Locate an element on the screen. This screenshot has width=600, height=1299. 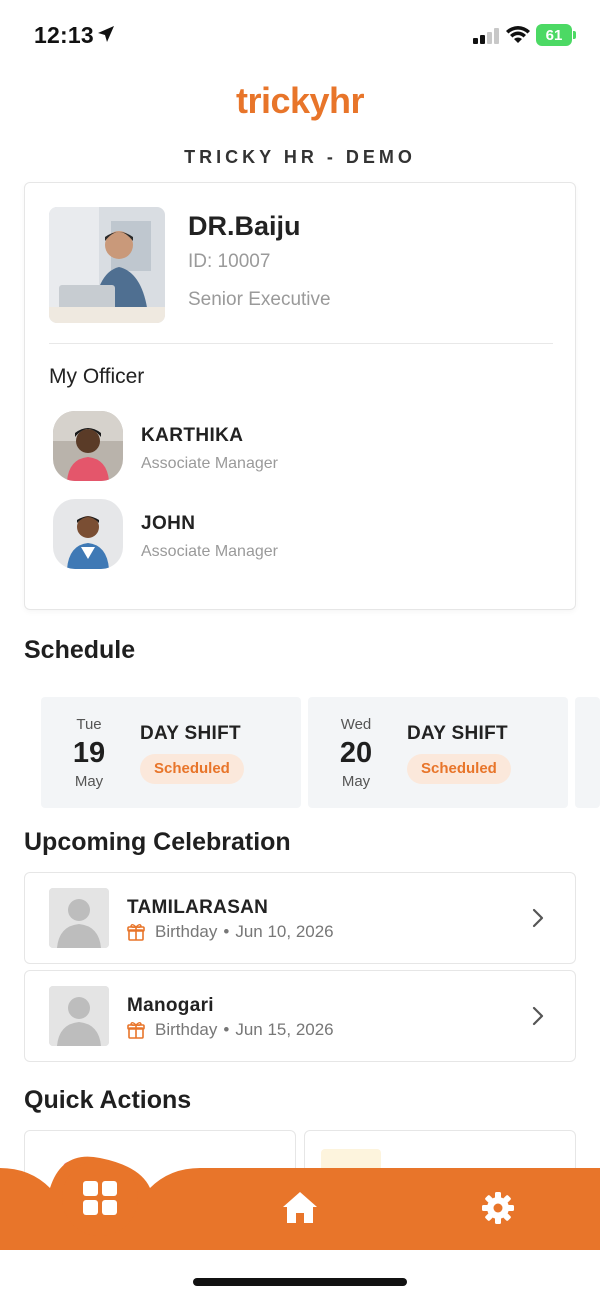
shift-day: 19 is located at coordinates (89, 753).